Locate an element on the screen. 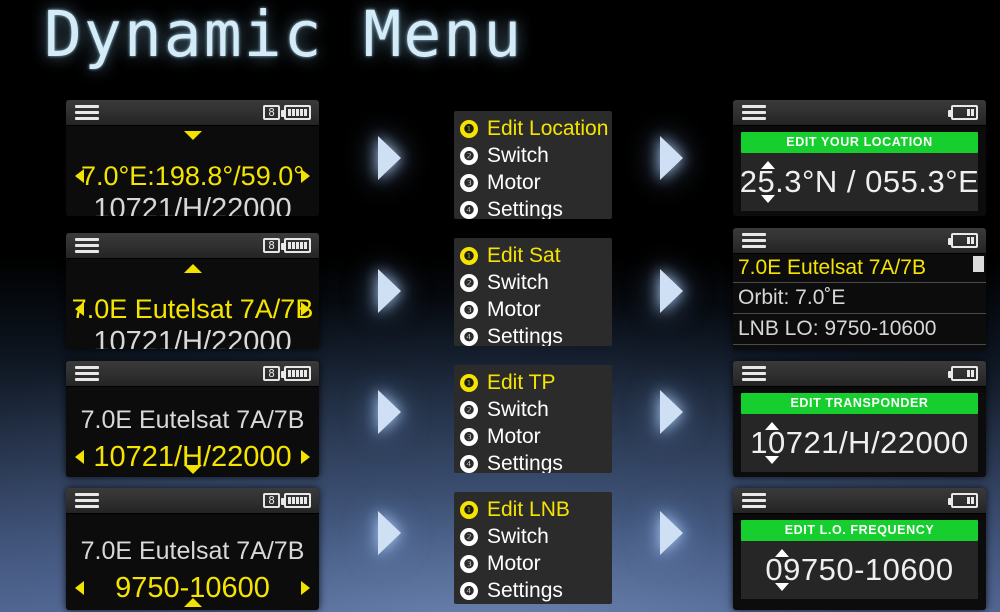 Image resolution: width=1000 pixels, height=612 pixels. menu-panel-transponder: ❶ Edit TP ❷ Switch ❸ Motor ❹ Settings is located at coordinates (533, 419).